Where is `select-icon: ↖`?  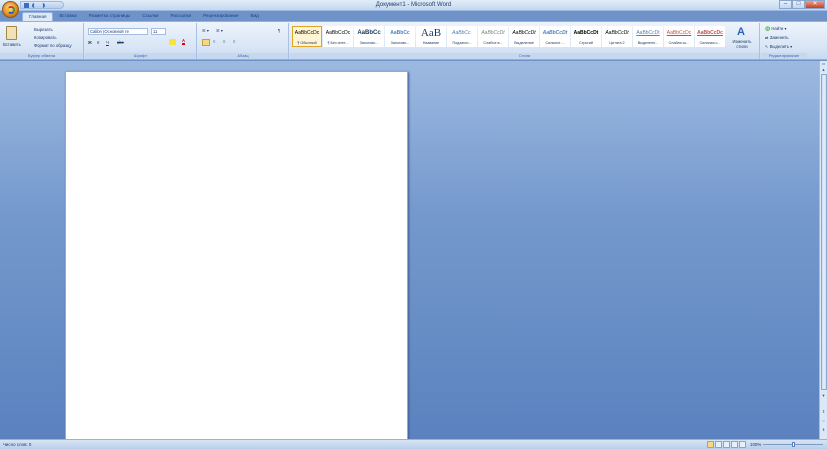
select-icon: ↖ is located at coordinates (767, 46).